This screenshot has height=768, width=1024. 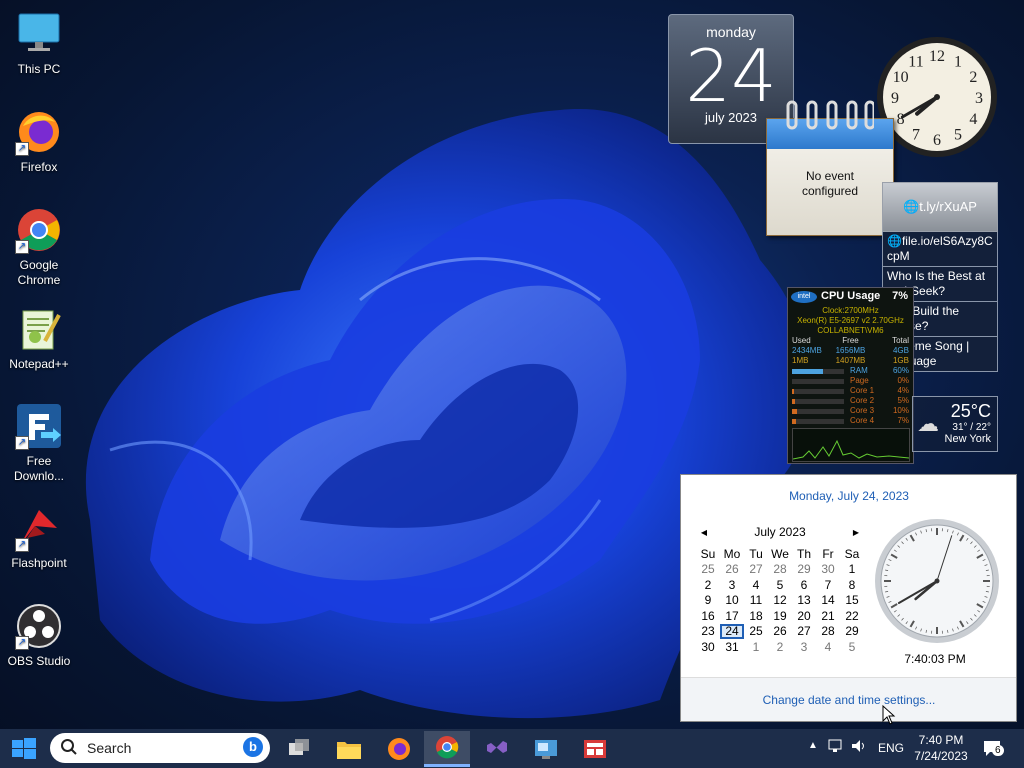 What do you see at coordinates (852, 601) in the screenshot?
I see `calendar-day: 15` at bounding box center [852, 601].